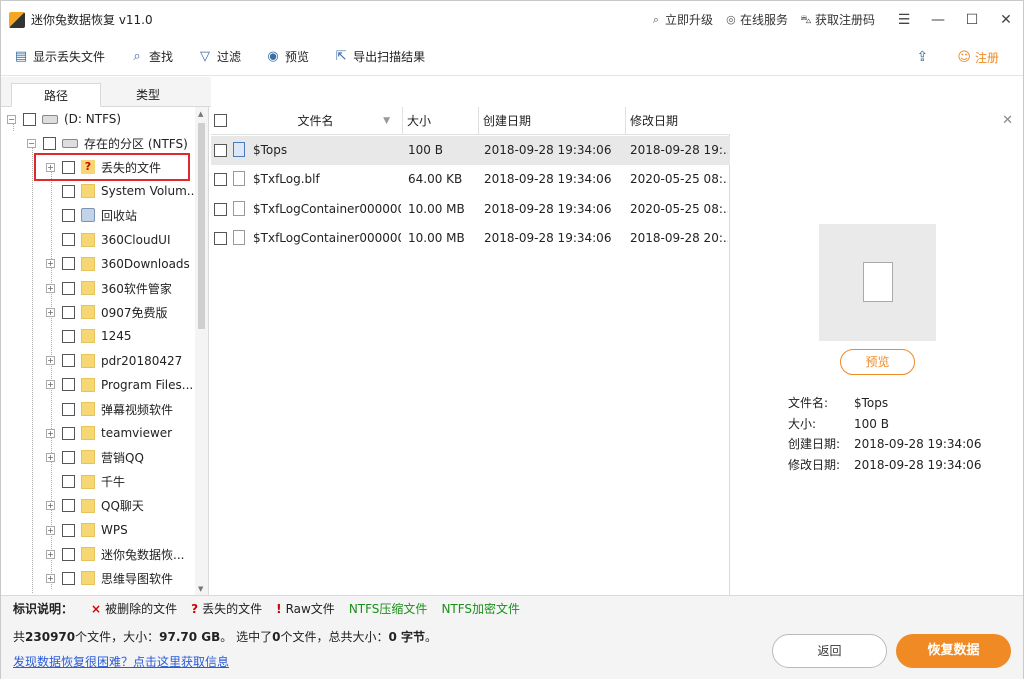  Describe the element at coordinates (201, 226) in the screenshot. I see `scrollbar-thumb` at that location.